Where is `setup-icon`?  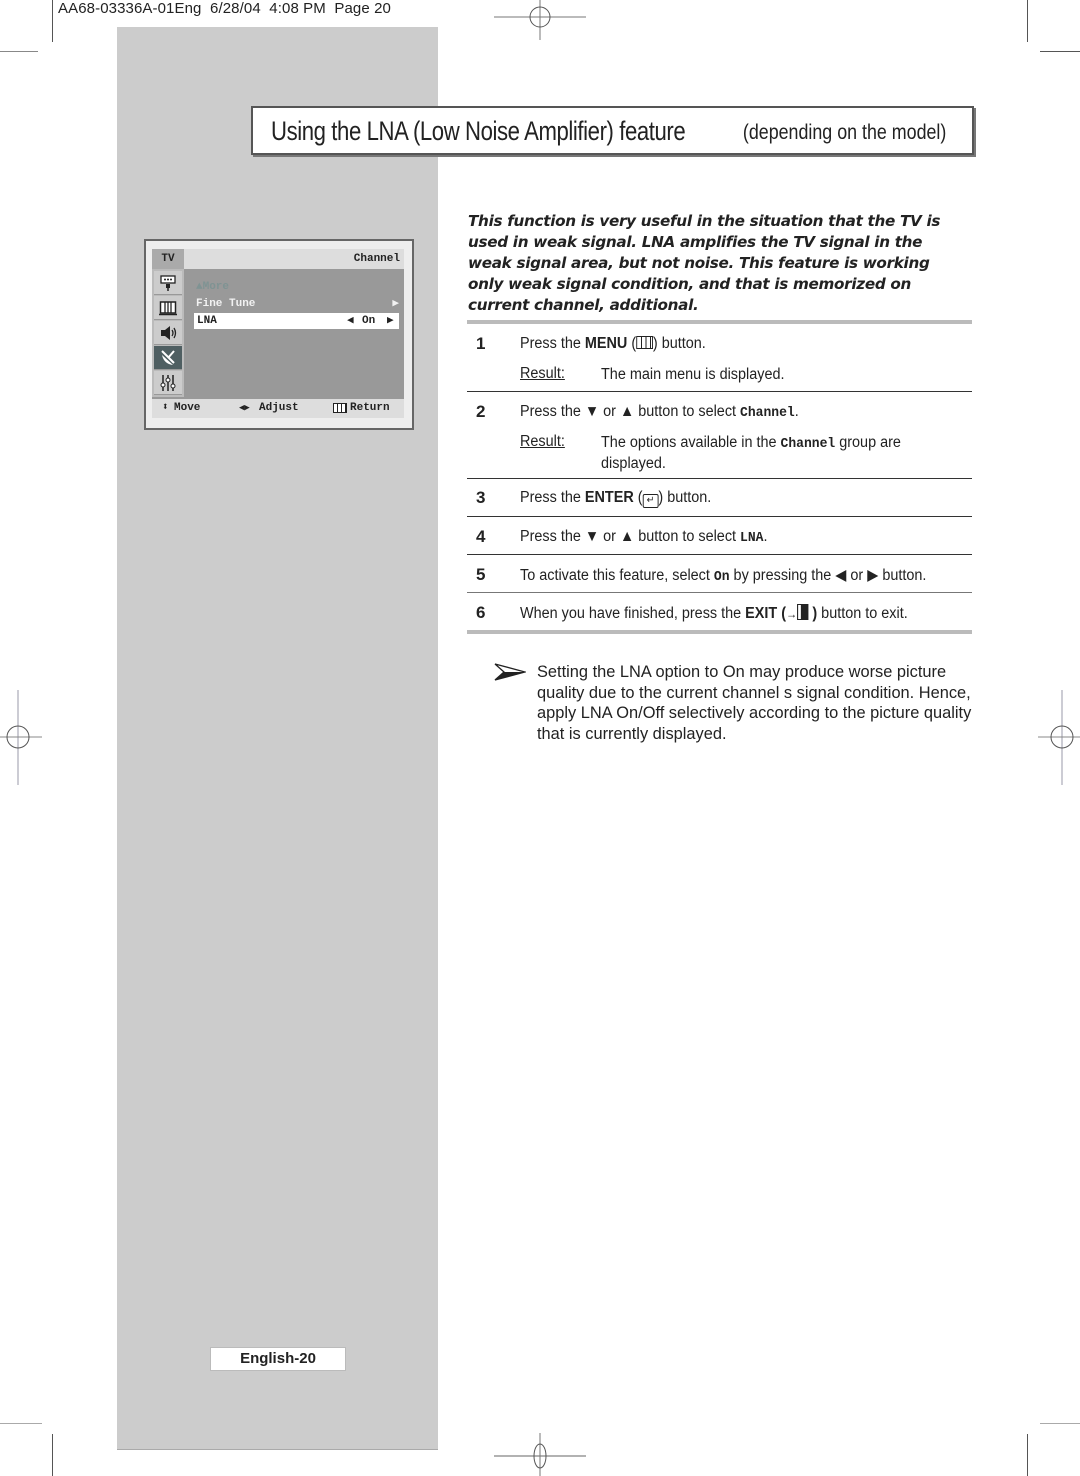
setup-icon is located at coordinates (168, 383).